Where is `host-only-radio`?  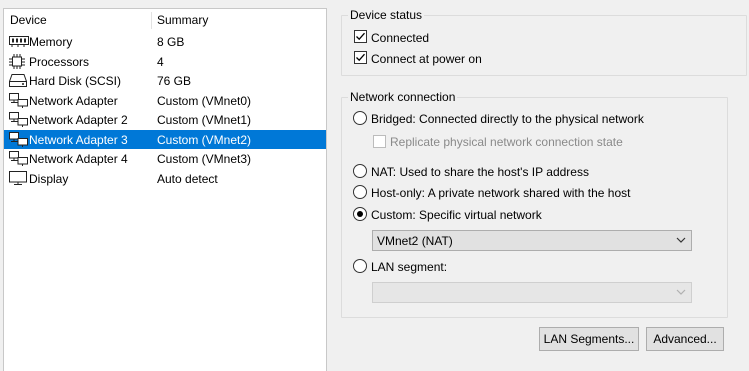 host-only-radio is located at coordinates (360, 192).